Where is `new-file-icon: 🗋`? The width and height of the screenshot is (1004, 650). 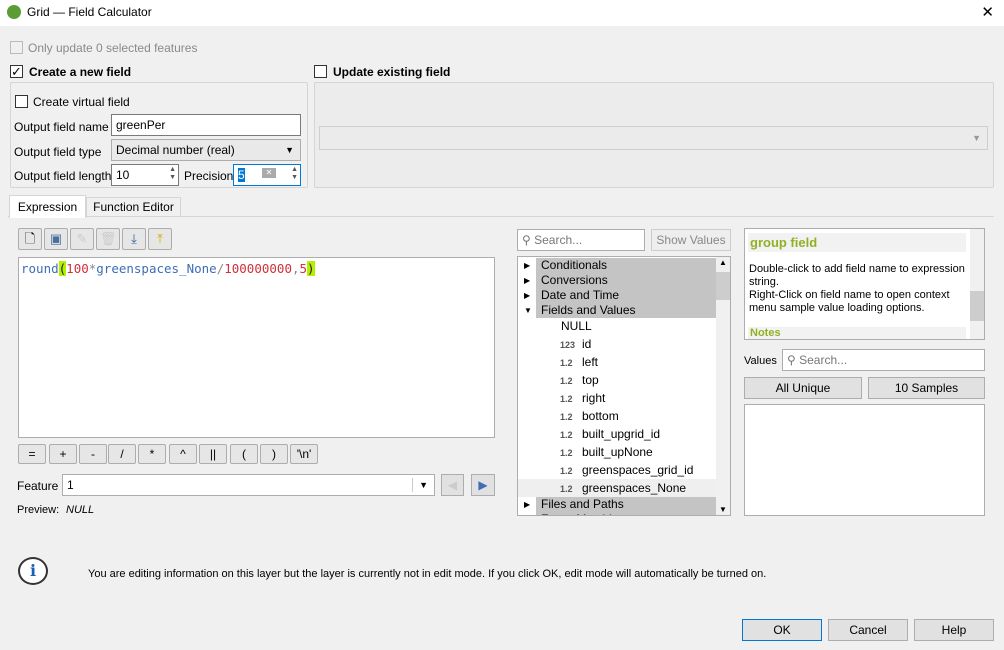
new-file-icon: 🗋 is located at coordinates (30, 239).